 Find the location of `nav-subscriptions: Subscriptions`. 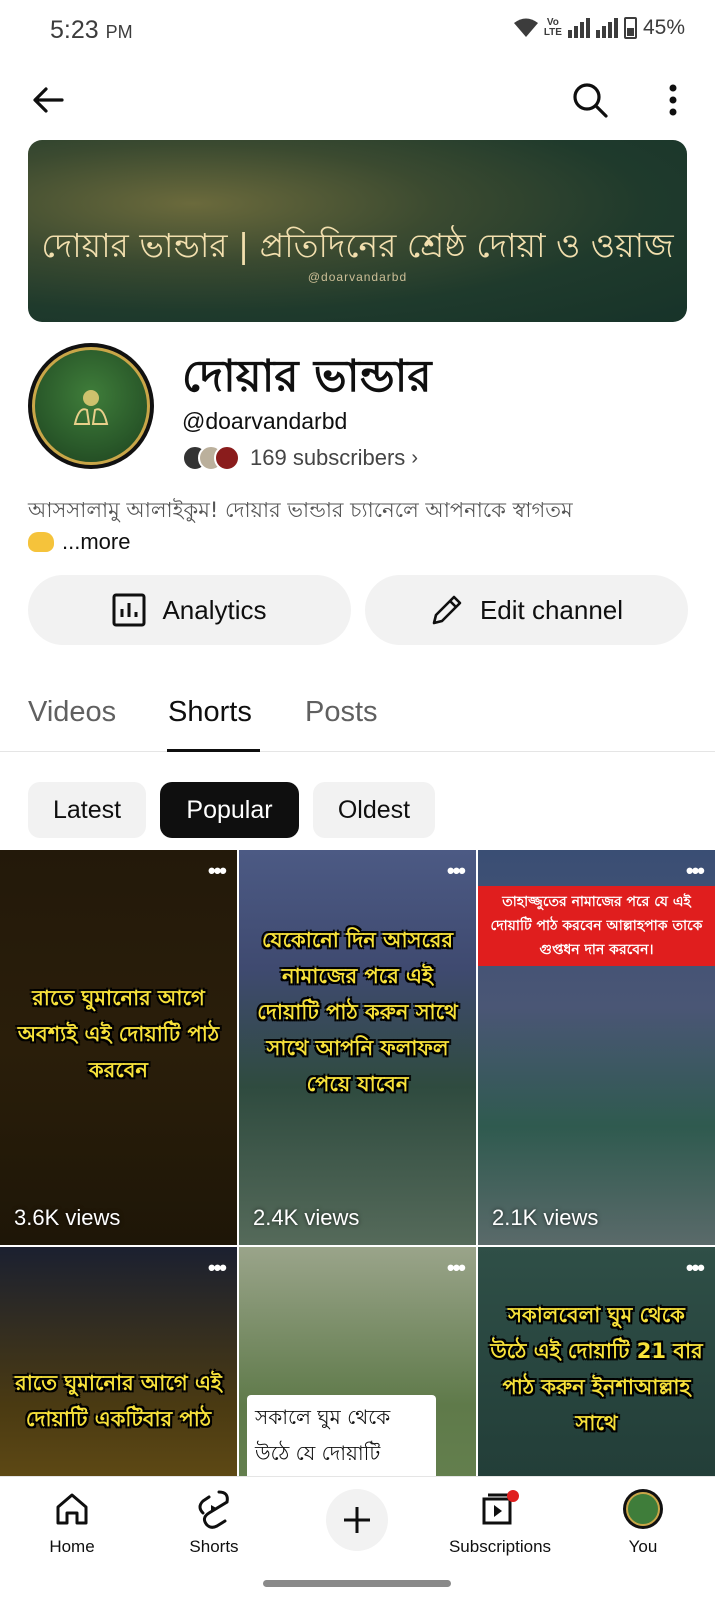

nav-subscriptions: Subscriptions is located at coordinates (500, 1522).